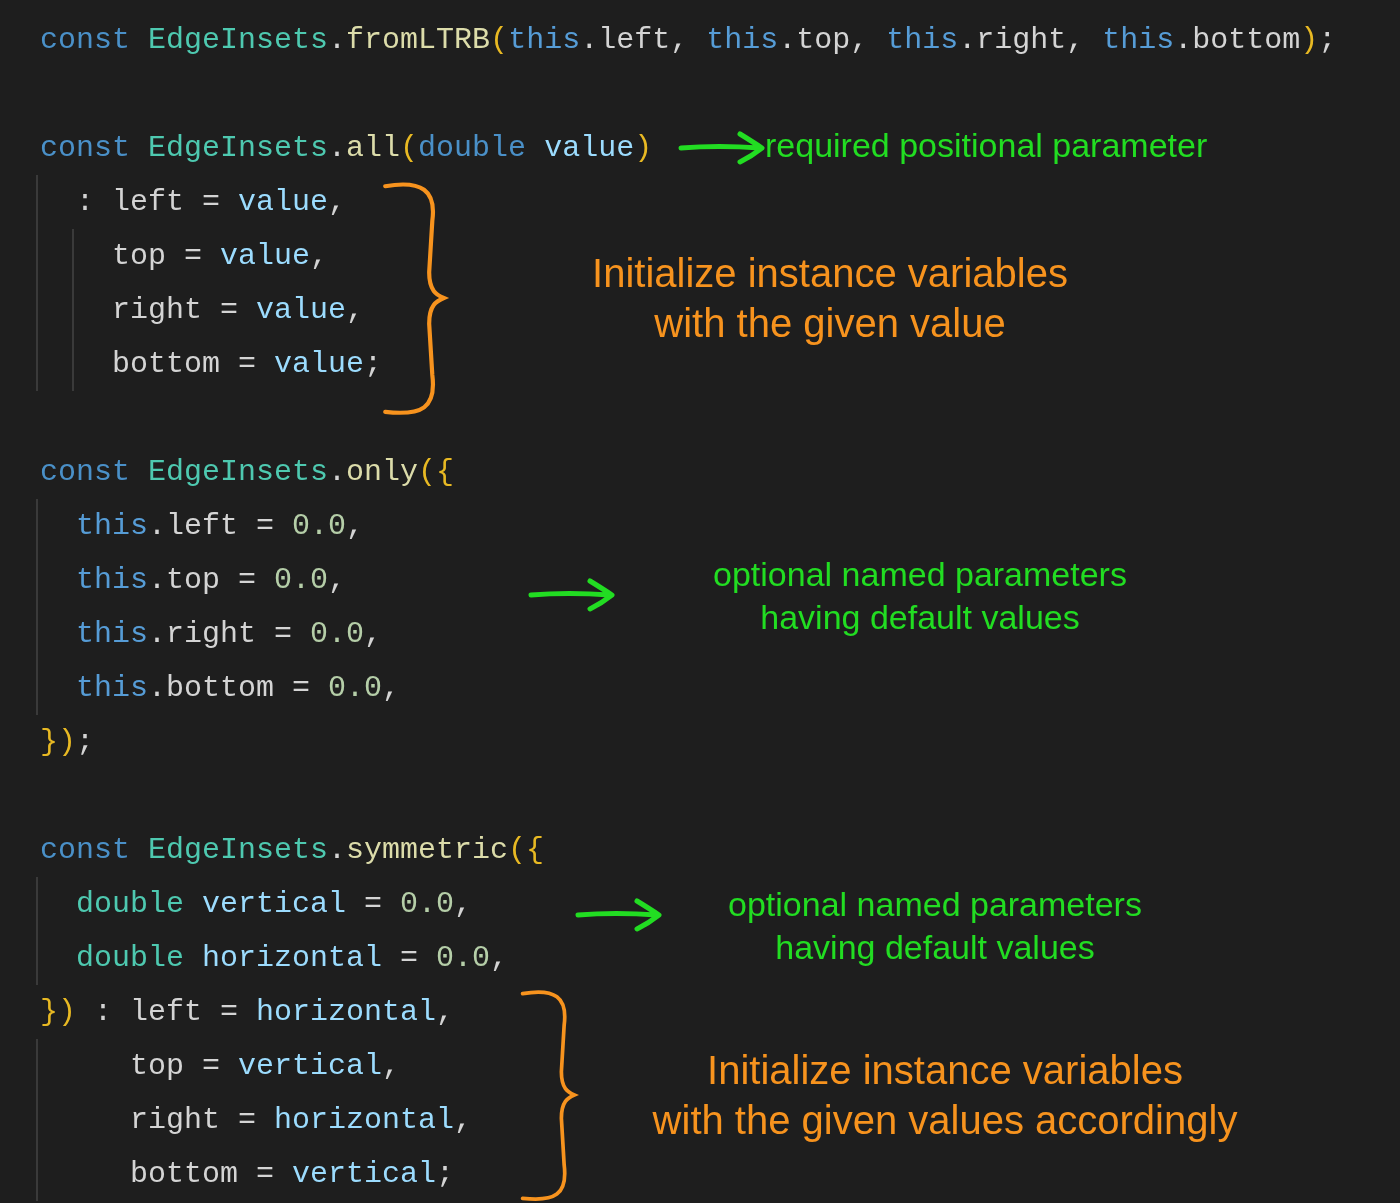 Image resolution: width=1400 pixels, height=1203 pixels. I want to click on code-line: this.top = 0.0,, so click(211, 580).